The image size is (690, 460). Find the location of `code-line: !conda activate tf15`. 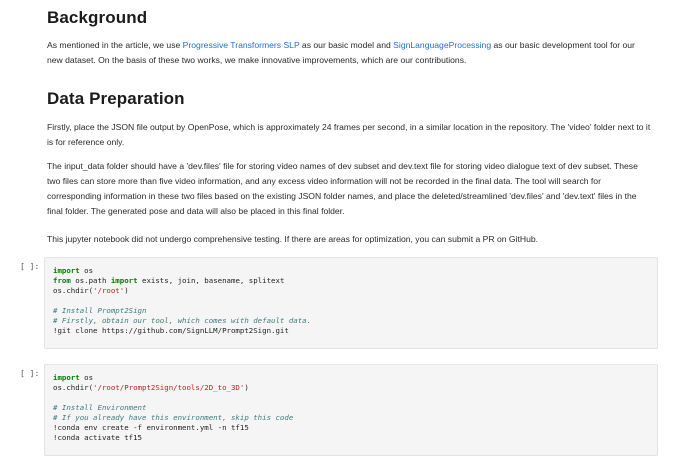

code-line: !conda activate tf15 is located at coordinates (97, 437).